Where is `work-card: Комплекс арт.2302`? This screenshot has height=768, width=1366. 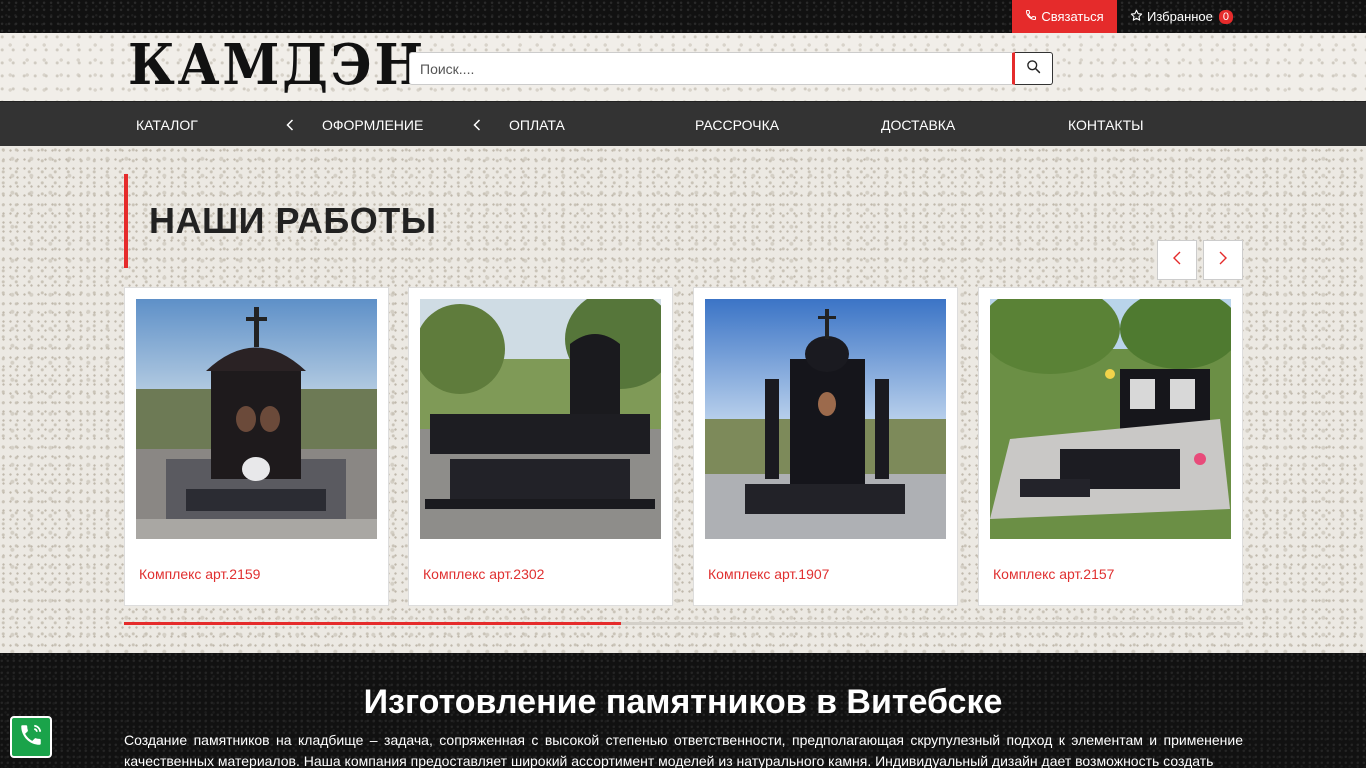 work-card: Комплекс арт.2302 is located at coordinates (540, 446).